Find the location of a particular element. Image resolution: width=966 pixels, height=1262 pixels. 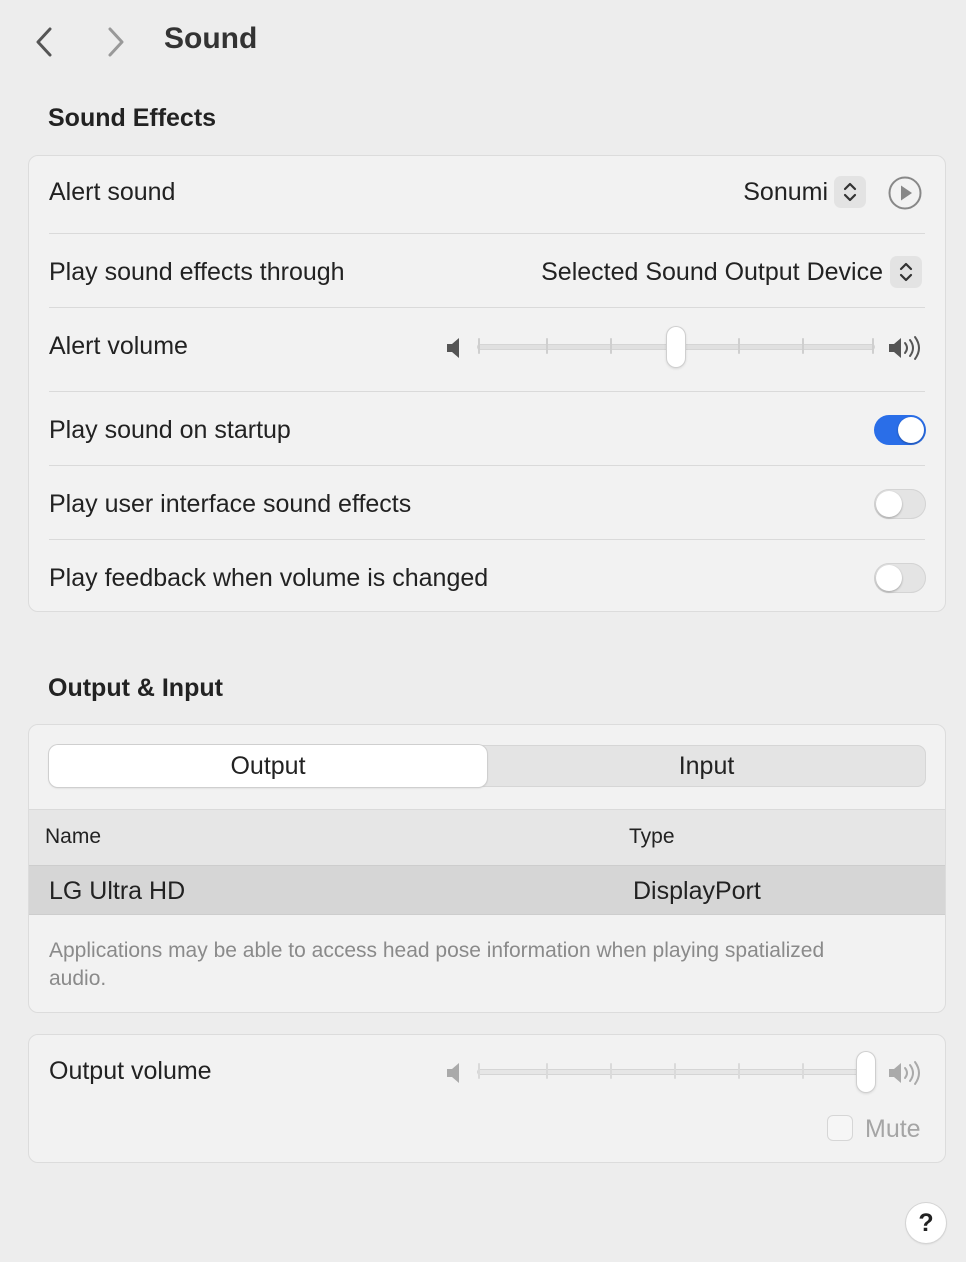

chevron-right-icon is located at coordinates (116, 42).